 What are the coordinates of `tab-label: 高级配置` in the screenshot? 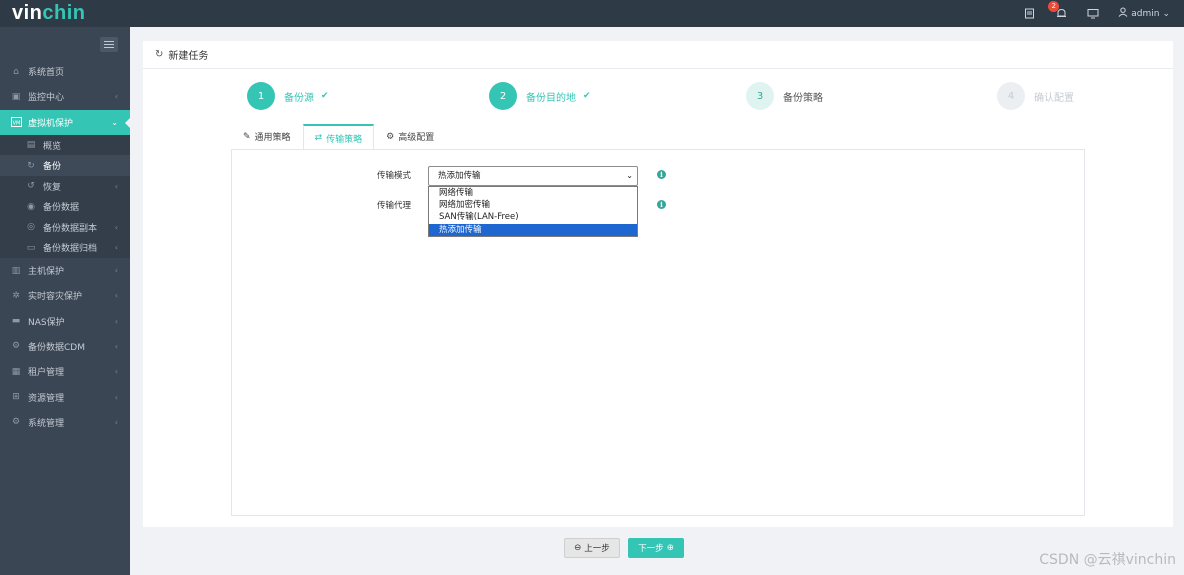 It's located at (416, 138).